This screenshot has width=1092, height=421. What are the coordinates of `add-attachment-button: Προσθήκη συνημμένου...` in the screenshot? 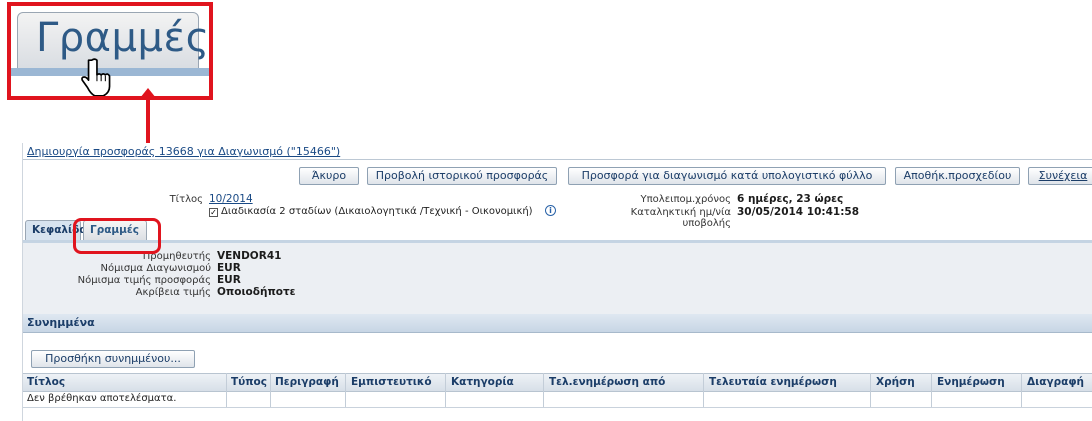 It's located at (113, 359).